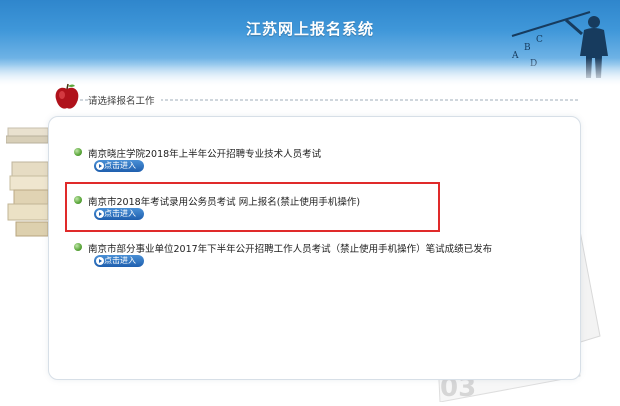  What do you see at coordinates (527, 48) in the screenshot?
I see `doodle-letter-b: B` at bounding box center [527, 48].